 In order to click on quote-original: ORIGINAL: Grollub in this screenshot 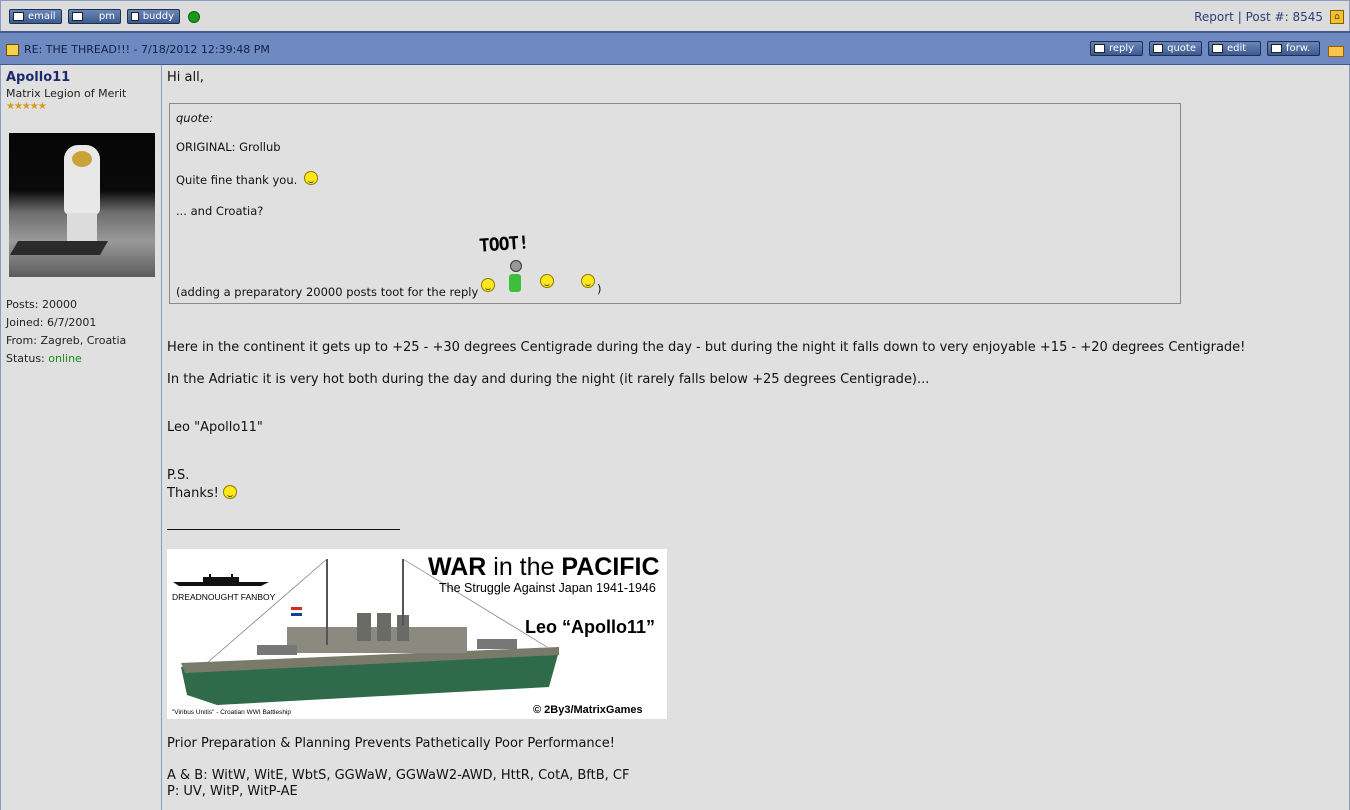, I will do `click(228, 147)`.